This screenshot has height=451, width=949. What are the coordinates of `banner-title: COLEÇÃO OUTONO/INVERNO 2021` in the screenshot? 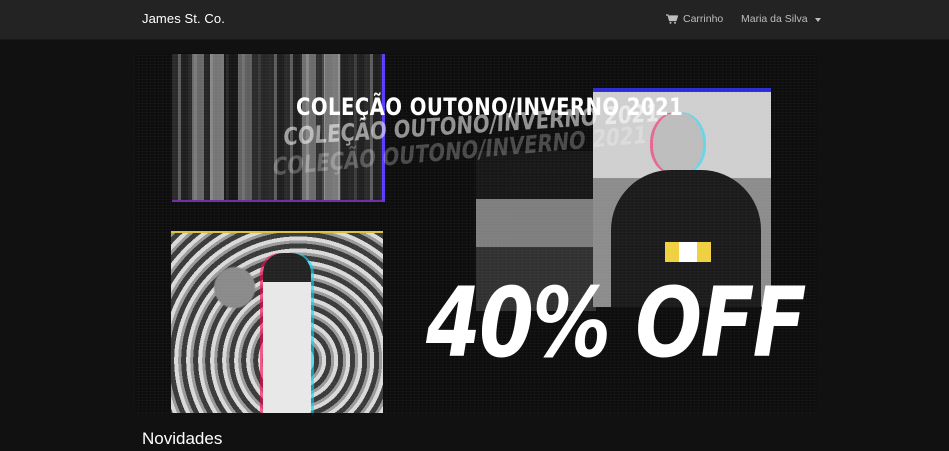 It's located at (490, 107).